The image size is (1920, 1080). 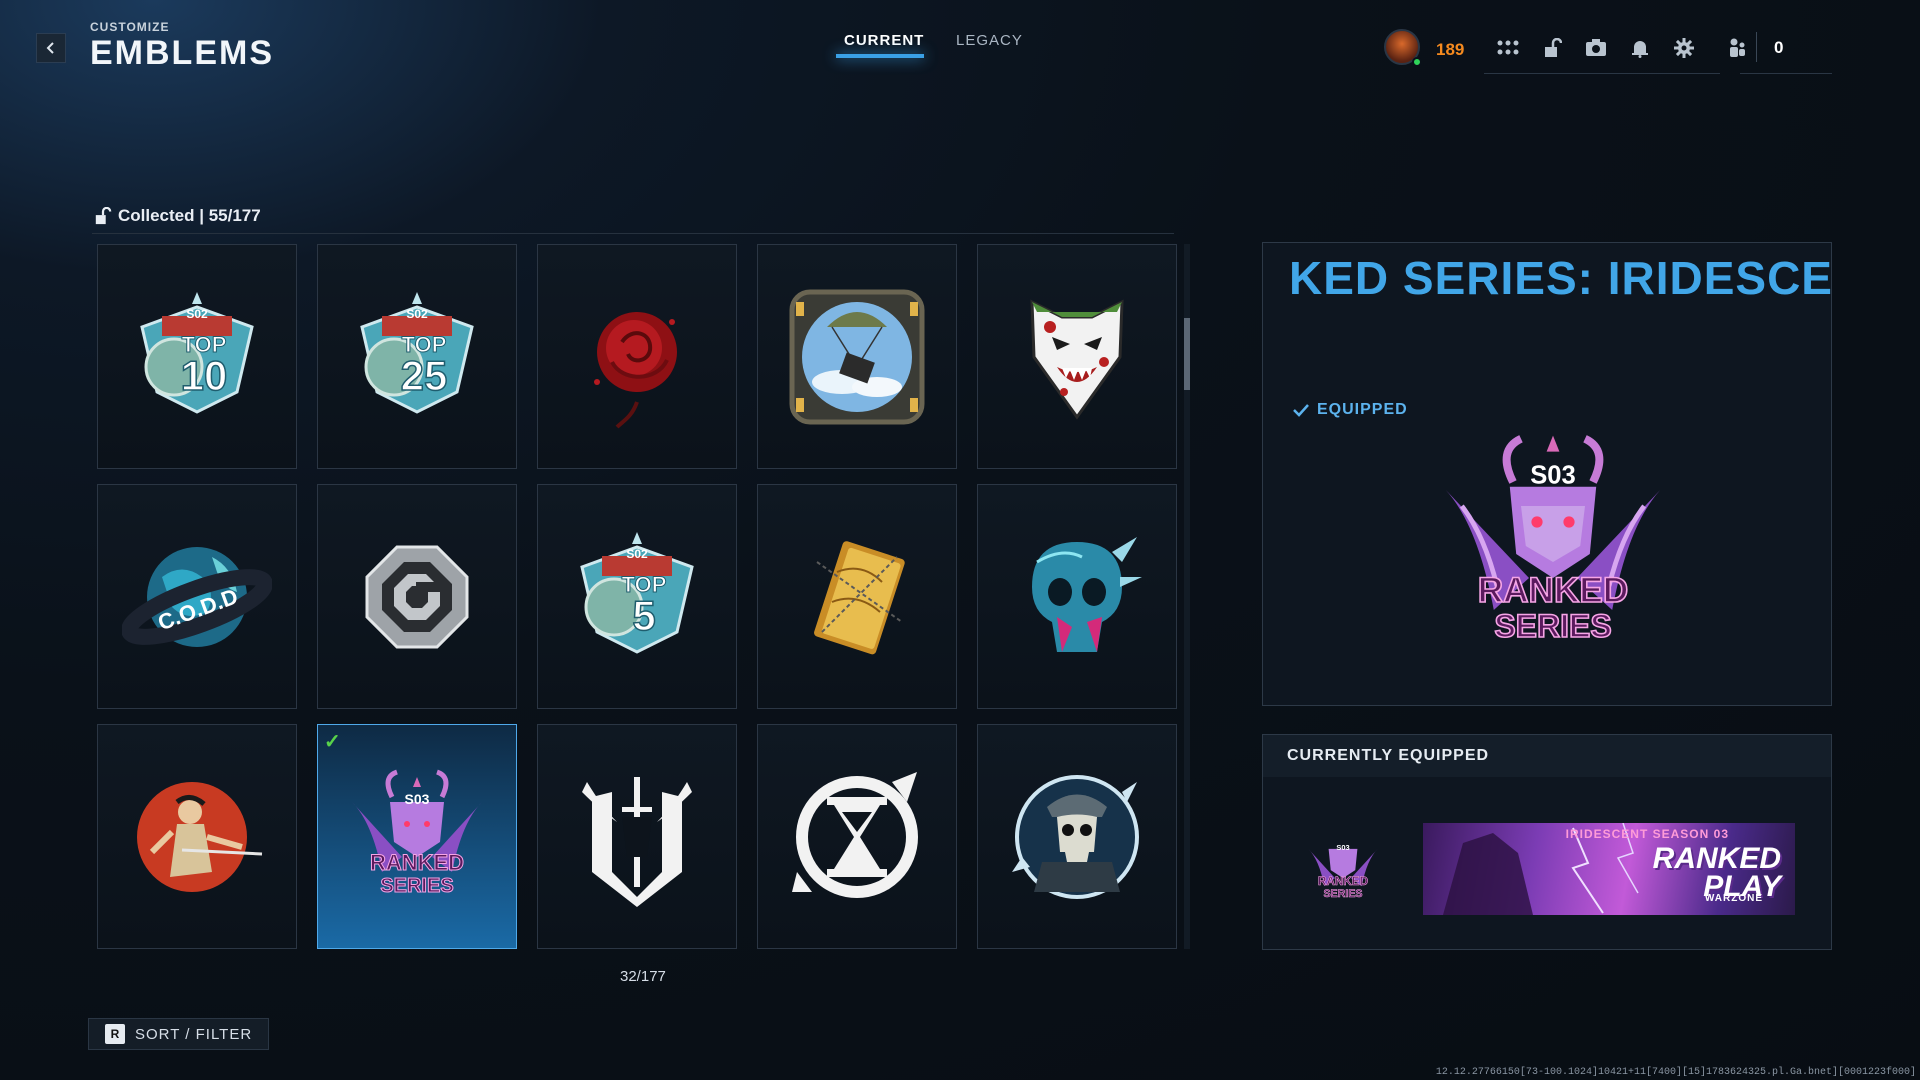 I want to click on svg-text: 25, so click(x=424, y=375).